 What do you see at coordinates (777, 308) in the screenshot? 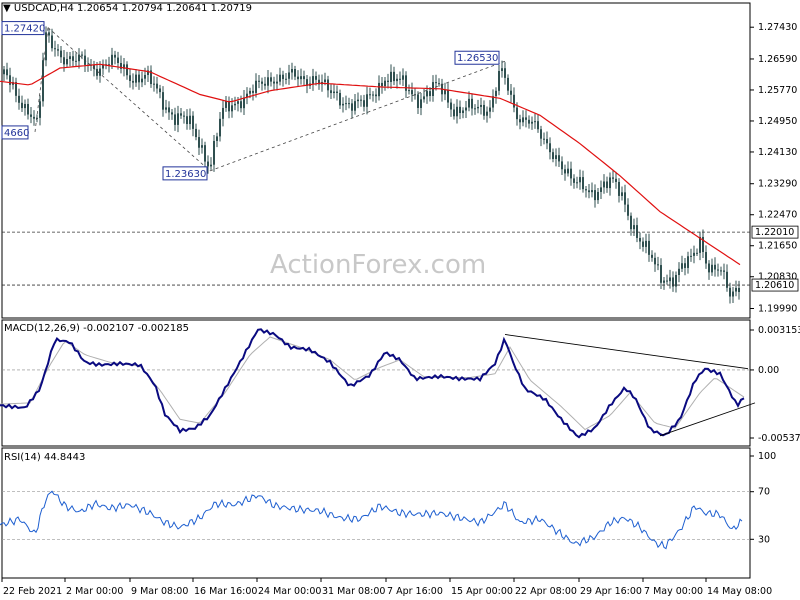
I see `price-tick-label: 1.19990` at bounding box center [777, 308].